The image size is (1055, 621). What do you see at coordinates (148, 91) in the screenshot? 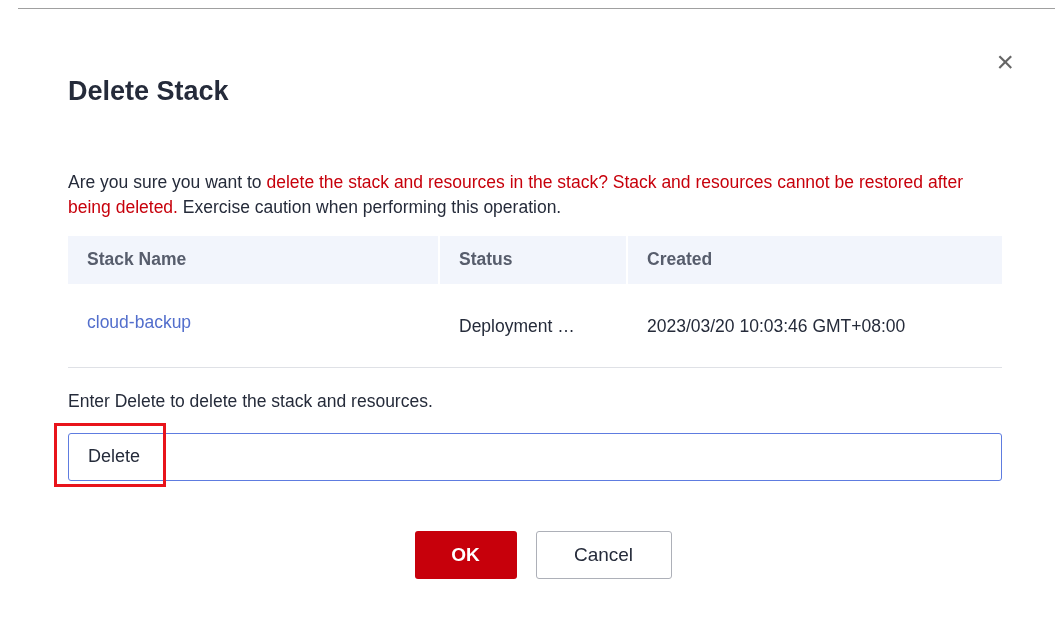
I see `dialog-title: Delete Stack` at bounding box center [148, 91].